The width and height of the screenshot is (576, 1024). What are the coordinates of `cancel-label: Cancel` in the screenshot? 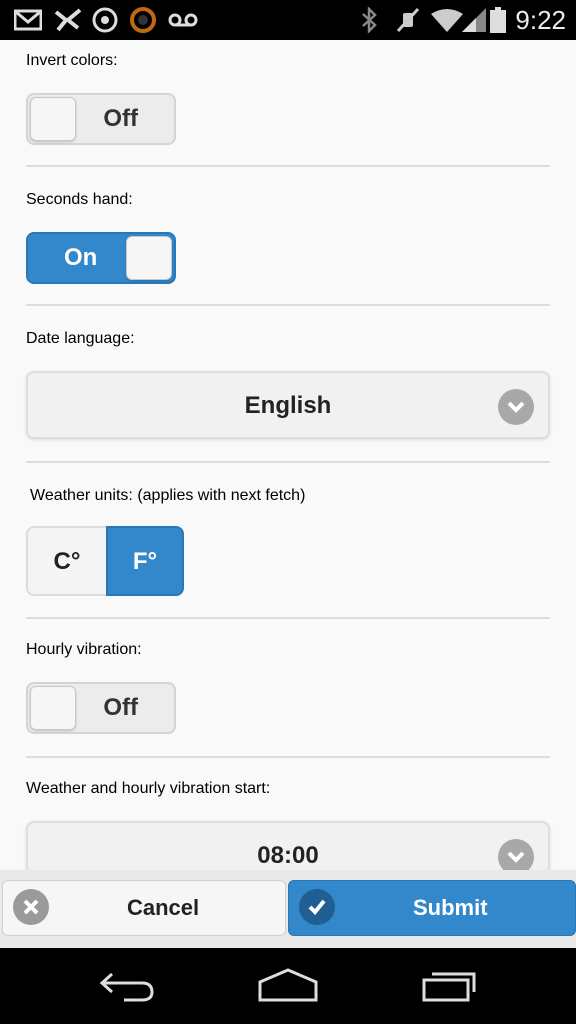 It's located at (163, 907).